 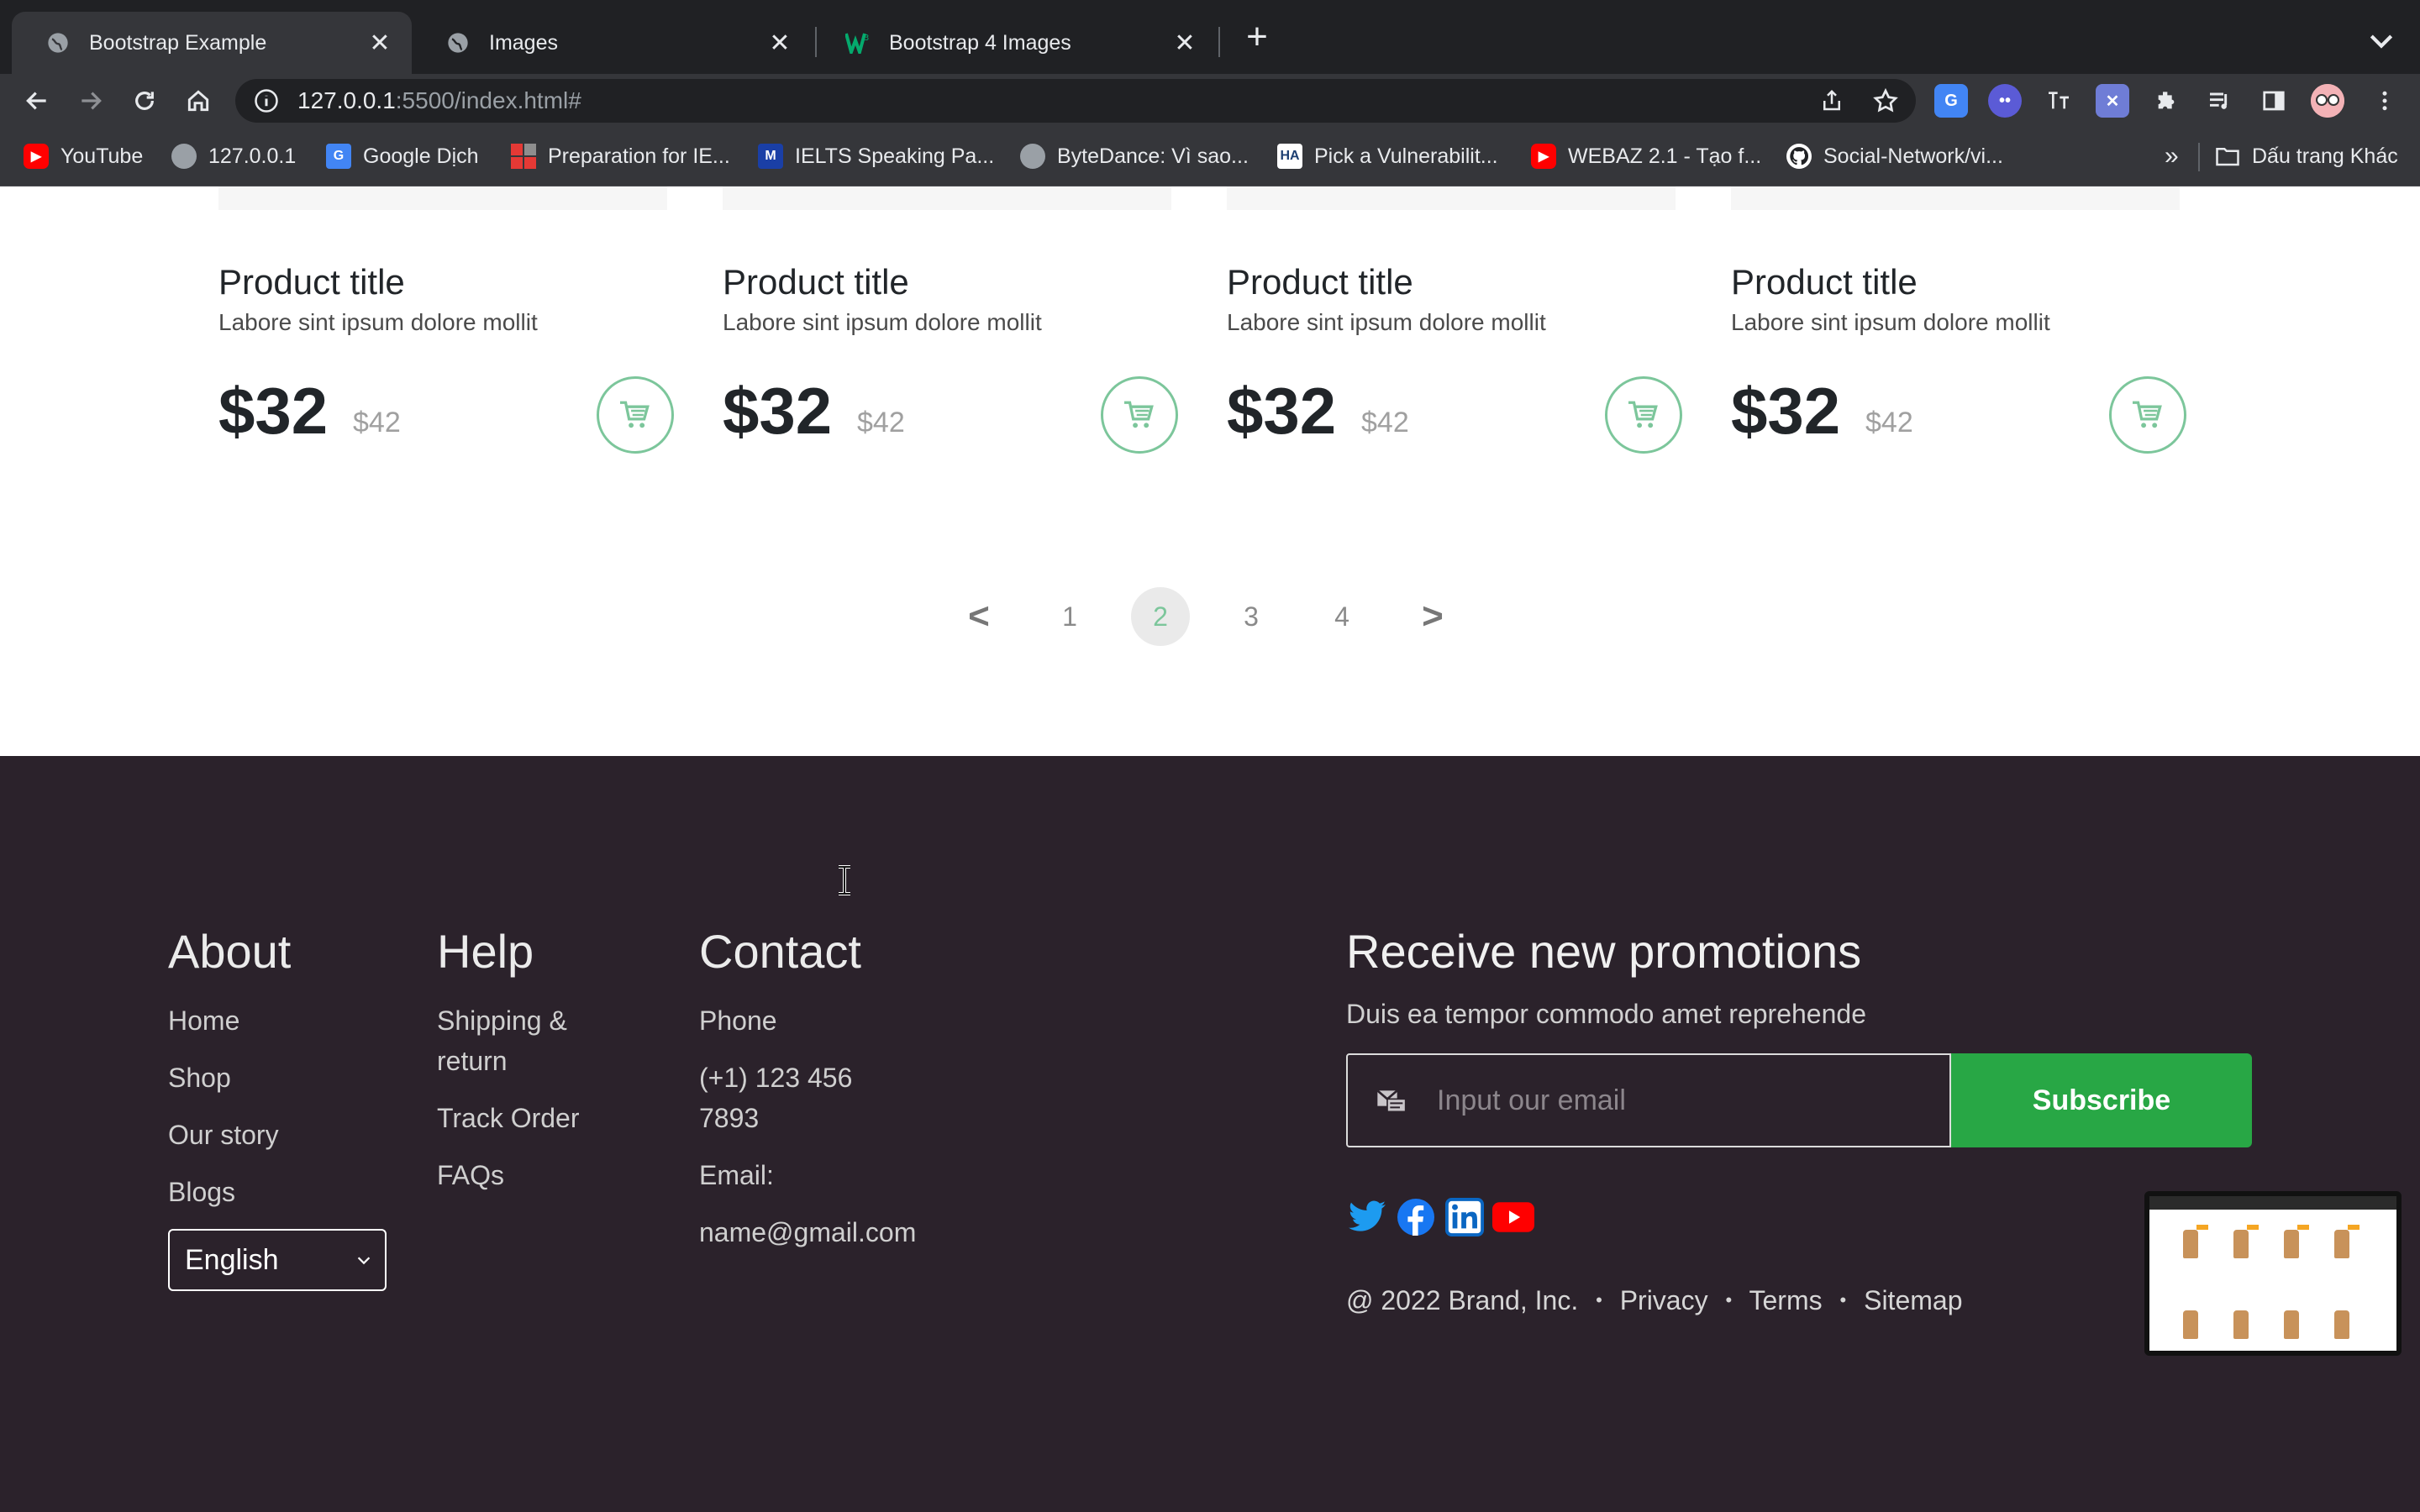 I want to click on footer-link-track-order: Track Order, so click(x=533, y=1118).